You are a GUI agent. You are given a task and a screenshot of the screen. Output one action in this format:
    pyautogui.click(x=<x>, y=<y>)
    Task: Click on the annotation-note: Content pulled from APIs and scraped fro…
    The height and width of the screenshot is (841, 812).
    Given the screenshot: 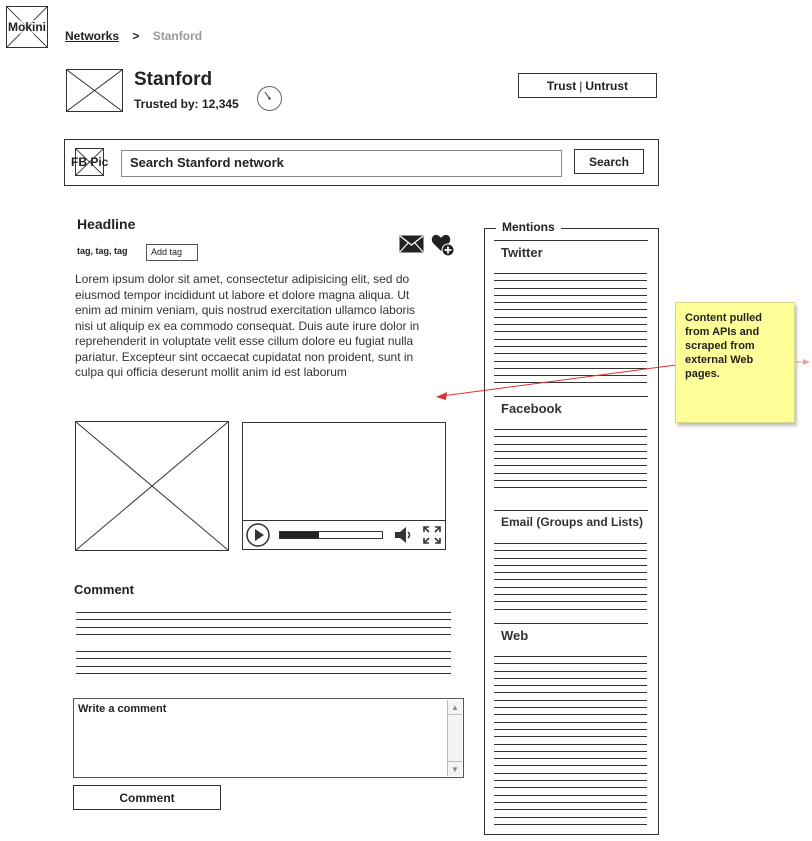 What is the action you would take?
    pyautogui.click(x=735, y=362)
    